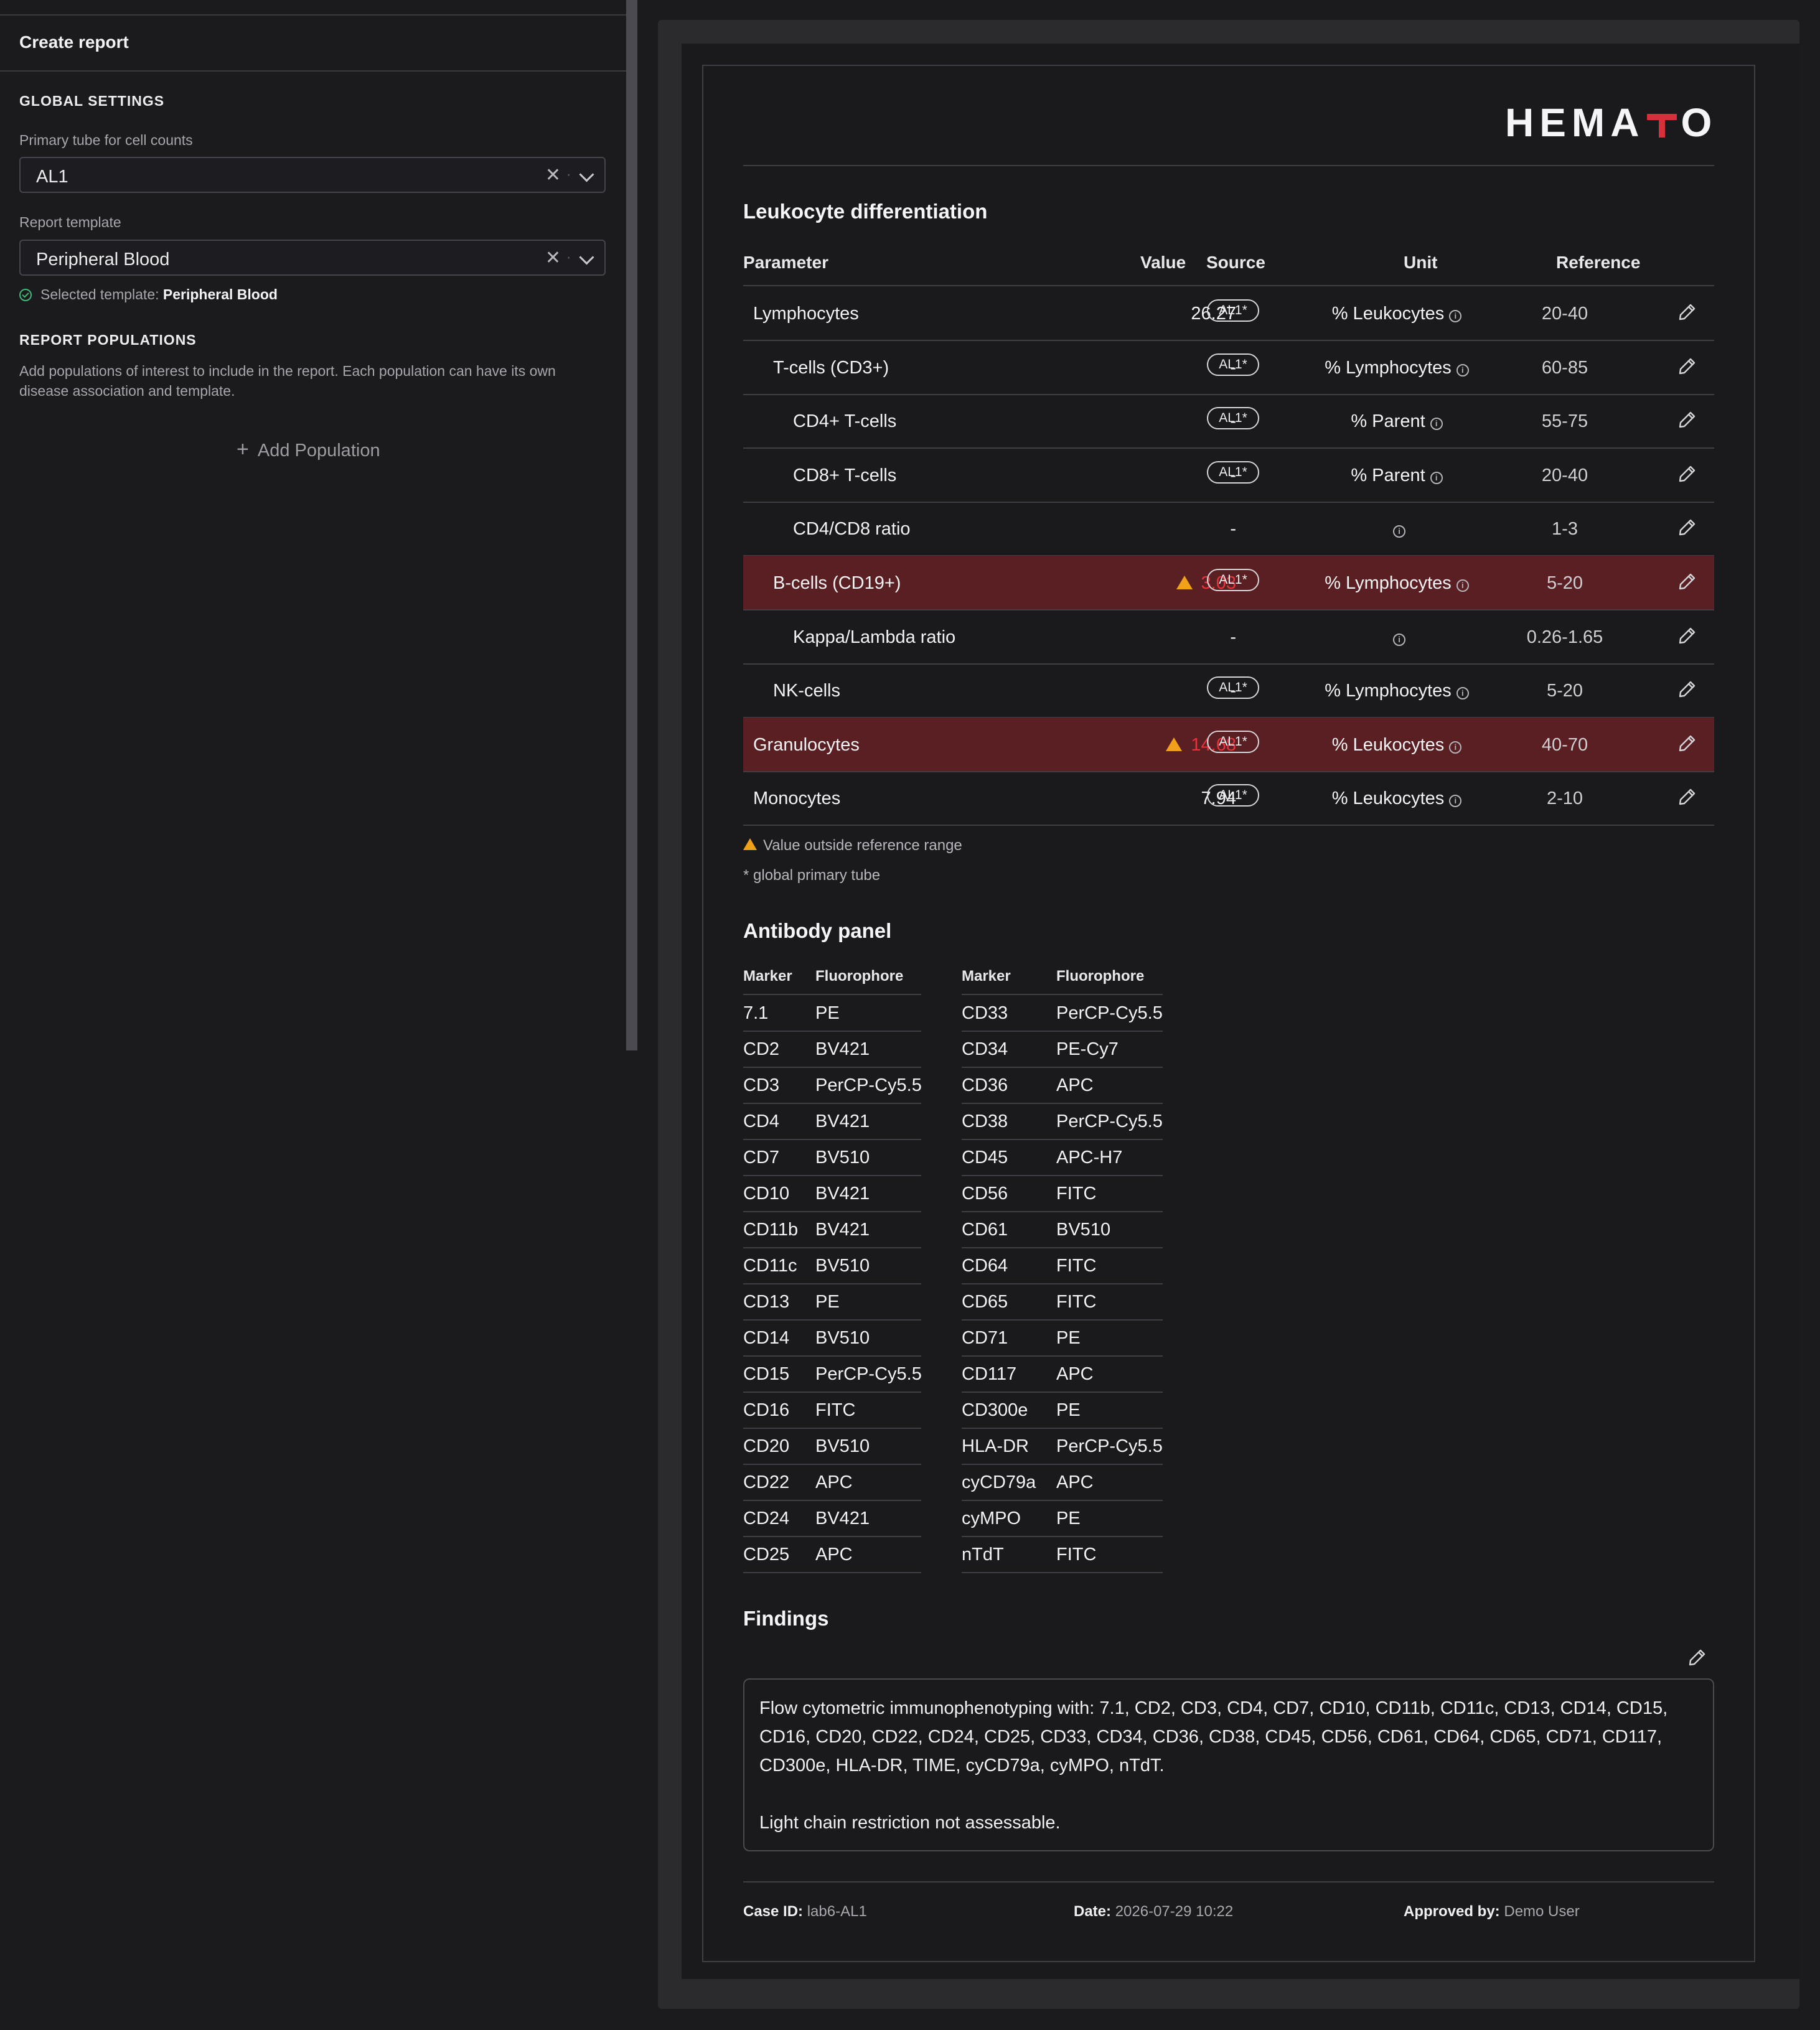  I want to click on marker-cell: CD24, so click(766, 1518).